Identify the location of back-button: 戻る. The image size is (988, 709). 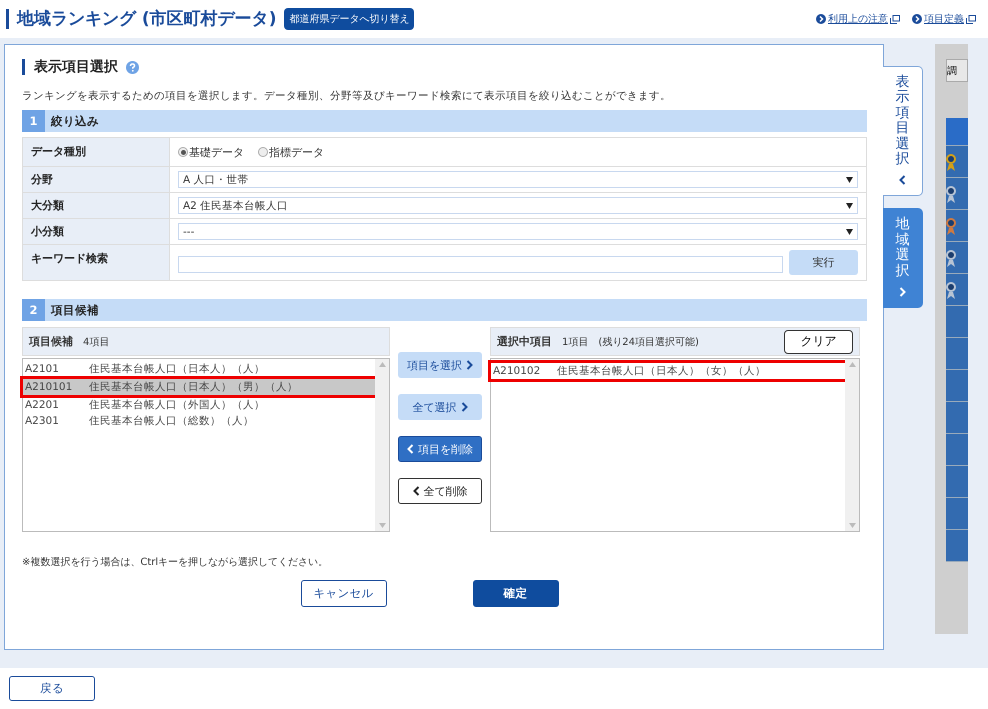
(52, 688).